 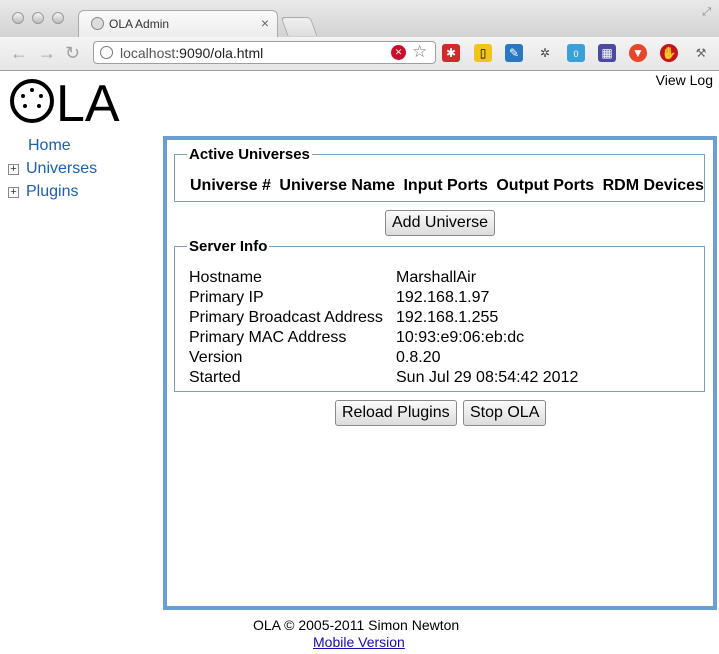 What do you see at coordinates (215, 377) in the screenshot?
I see `started-label: Started` at bounding box center [215, 377].